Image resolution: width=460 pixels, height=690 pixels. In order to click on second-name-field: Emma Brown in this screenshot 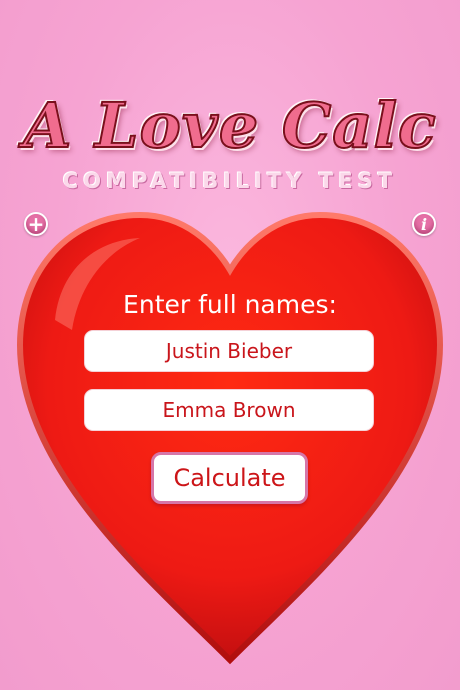, I will do `click(229, 410)`.